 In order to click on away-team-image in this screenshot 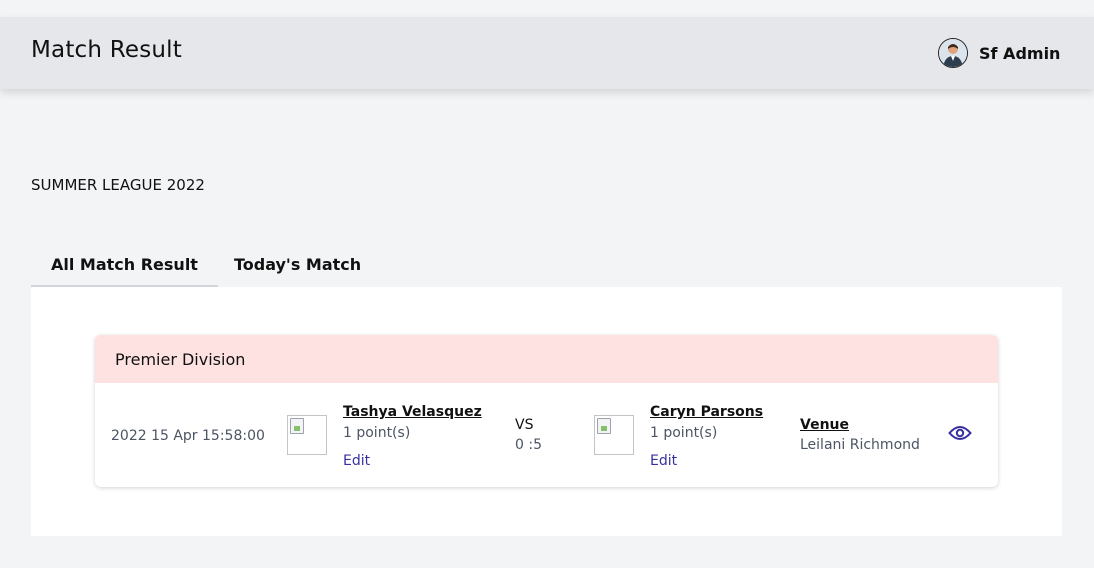, I will do `click(614, 435)`.